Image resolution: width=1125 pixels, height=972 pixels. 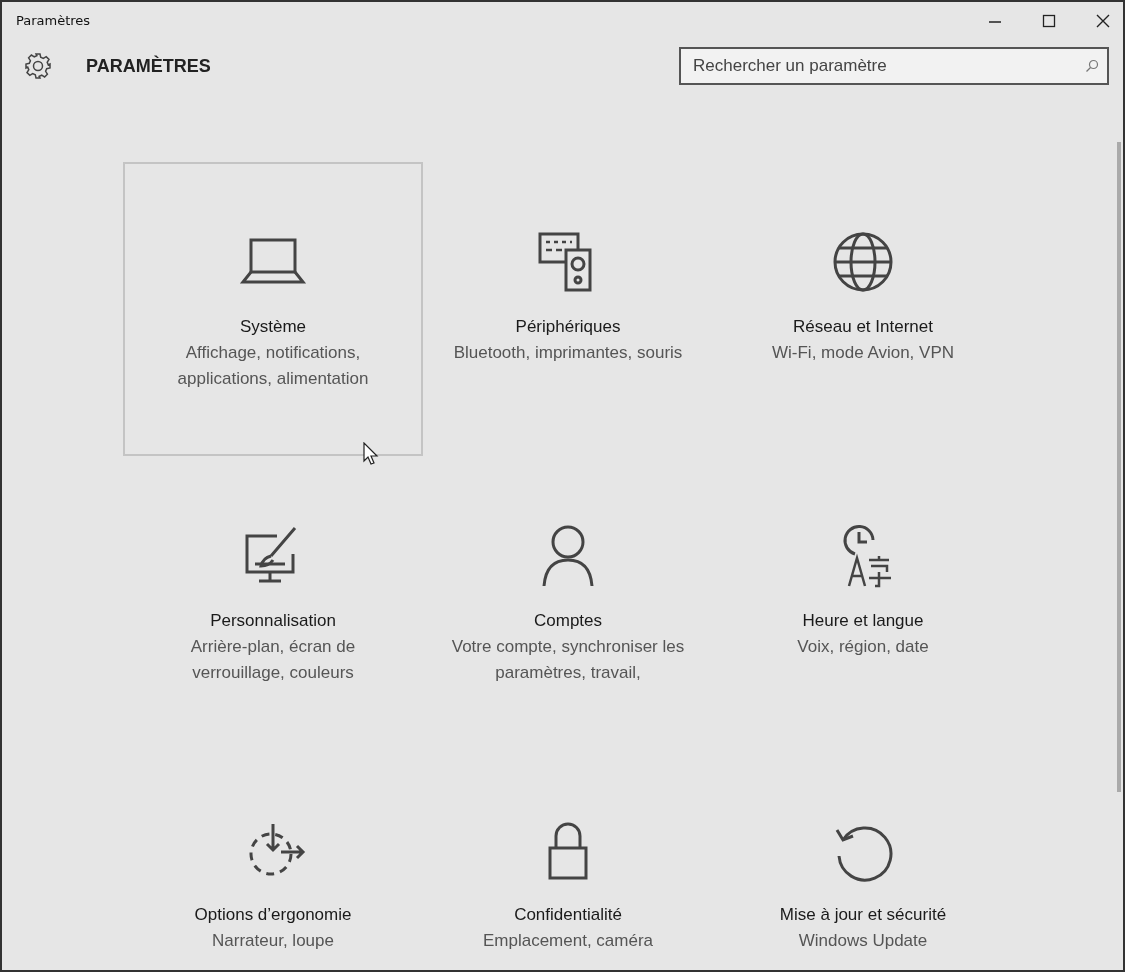 I want to click on category-title: Réseau et Internet, so click(x=863, y=327).